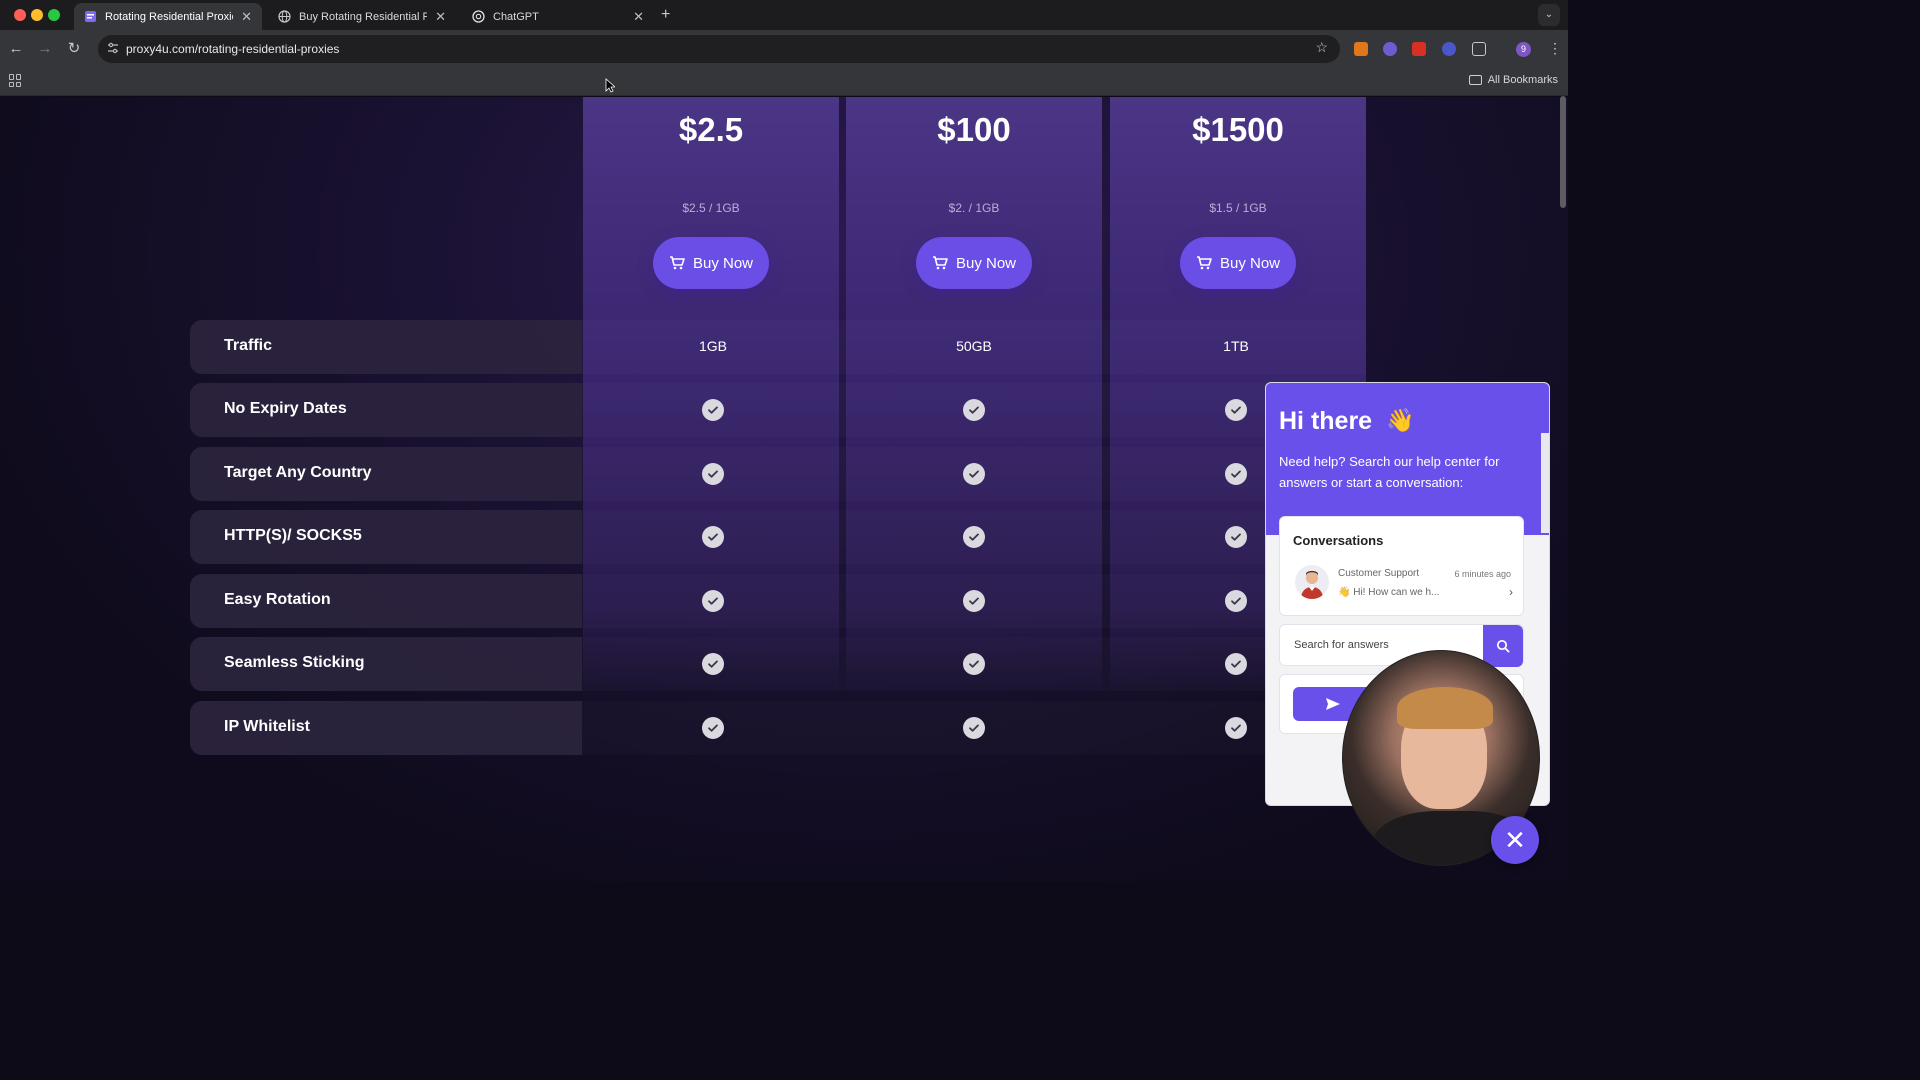 The image size is (1920, 1080). I want to click on feature-label-cell: IP Whitelist, so click(386, 728).